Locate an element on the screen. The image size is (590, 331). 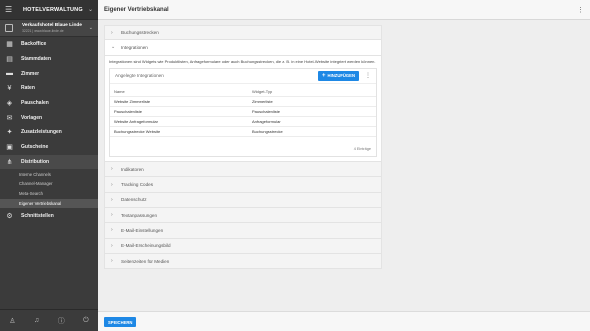
sidebar-item-zimmer: ▬ Zimmer is located at coordinates (49, 73).